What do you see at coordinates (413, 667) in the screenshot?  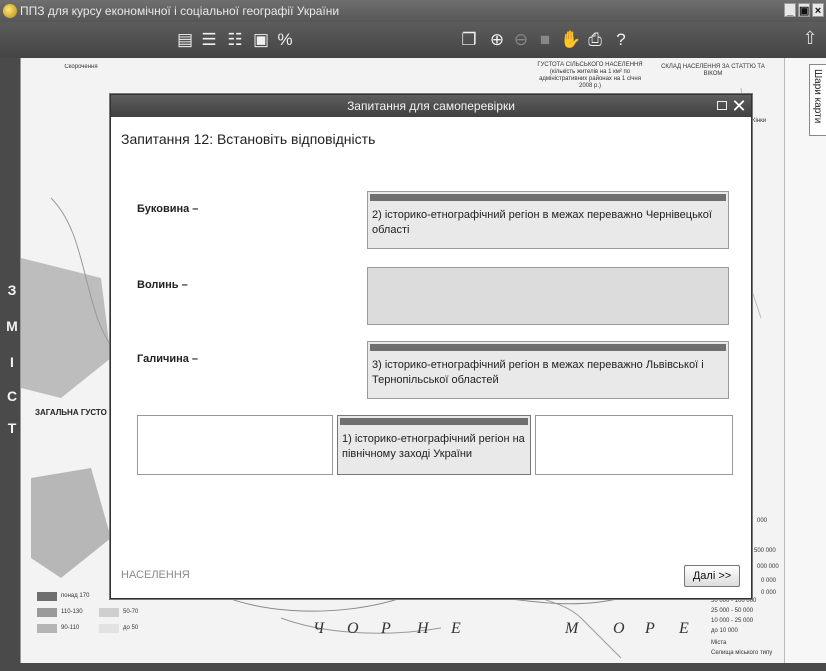 I see `status-strip` at bounding box center [413, 667].